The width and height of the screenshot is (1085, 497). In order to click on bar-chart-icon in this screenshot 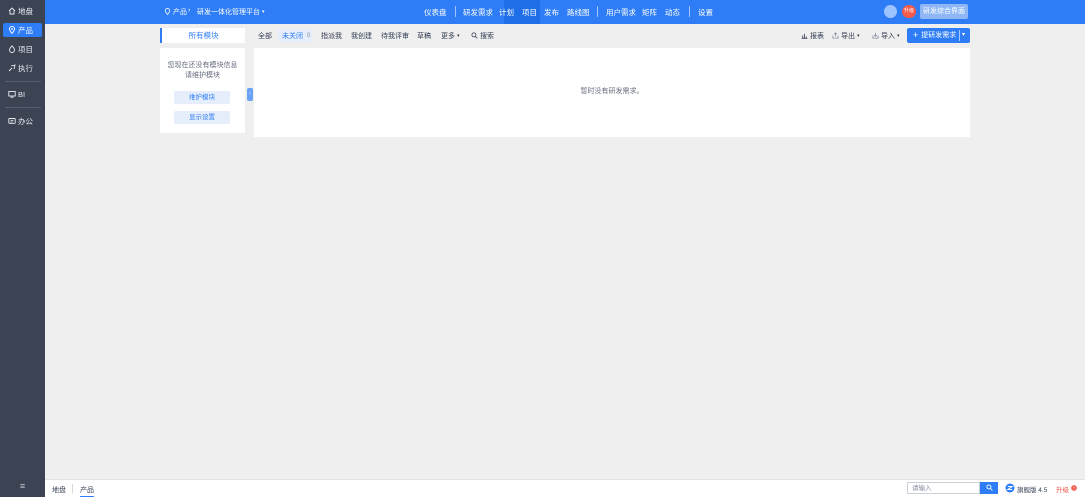, I will do `click(804, 36)`.